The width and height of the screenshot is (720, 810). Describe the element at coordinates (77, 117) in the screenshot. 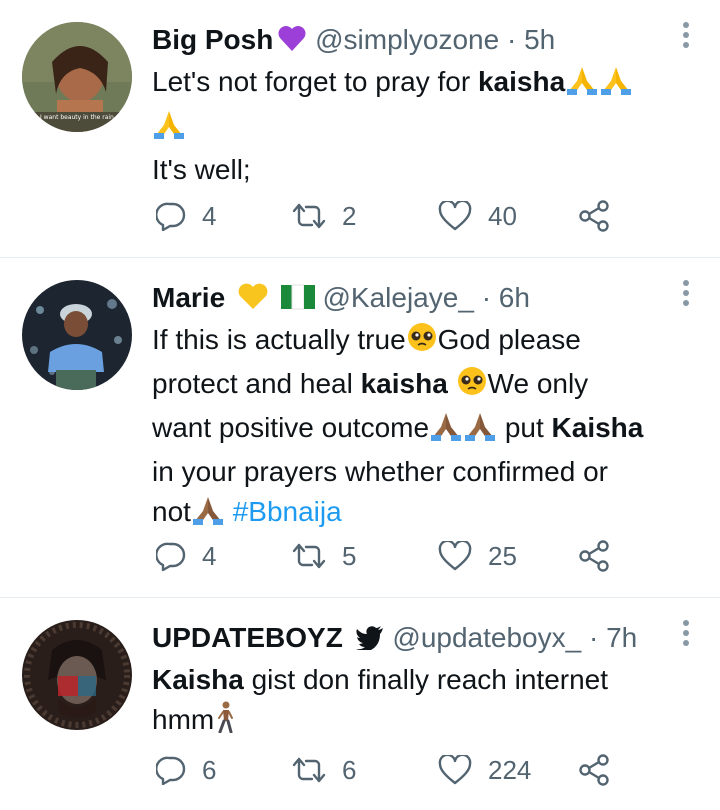

I see `avatar-caption: I want beauty in the rain` at that location.